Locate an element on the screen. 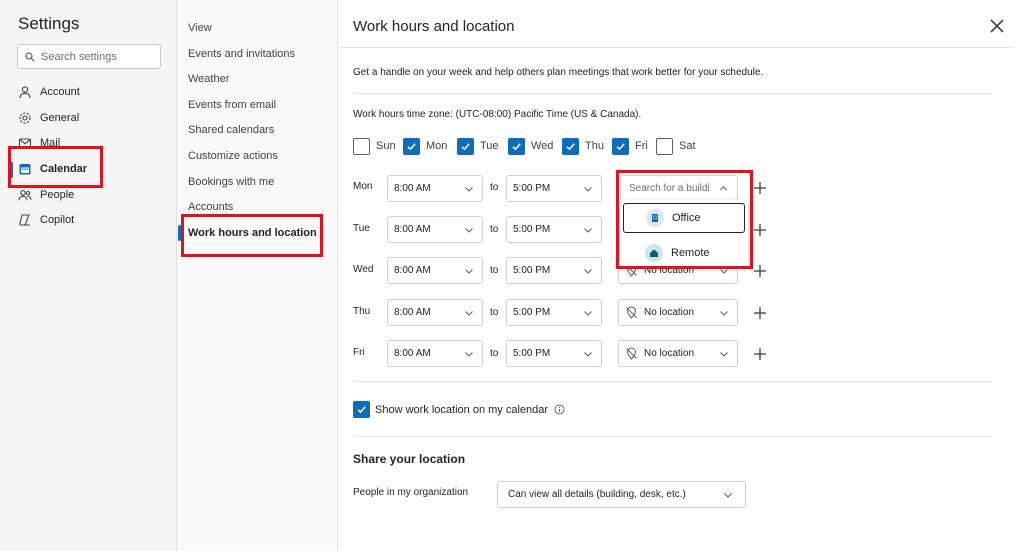  nav-item-calendar: Calendar is located at coordinates (52, 169).